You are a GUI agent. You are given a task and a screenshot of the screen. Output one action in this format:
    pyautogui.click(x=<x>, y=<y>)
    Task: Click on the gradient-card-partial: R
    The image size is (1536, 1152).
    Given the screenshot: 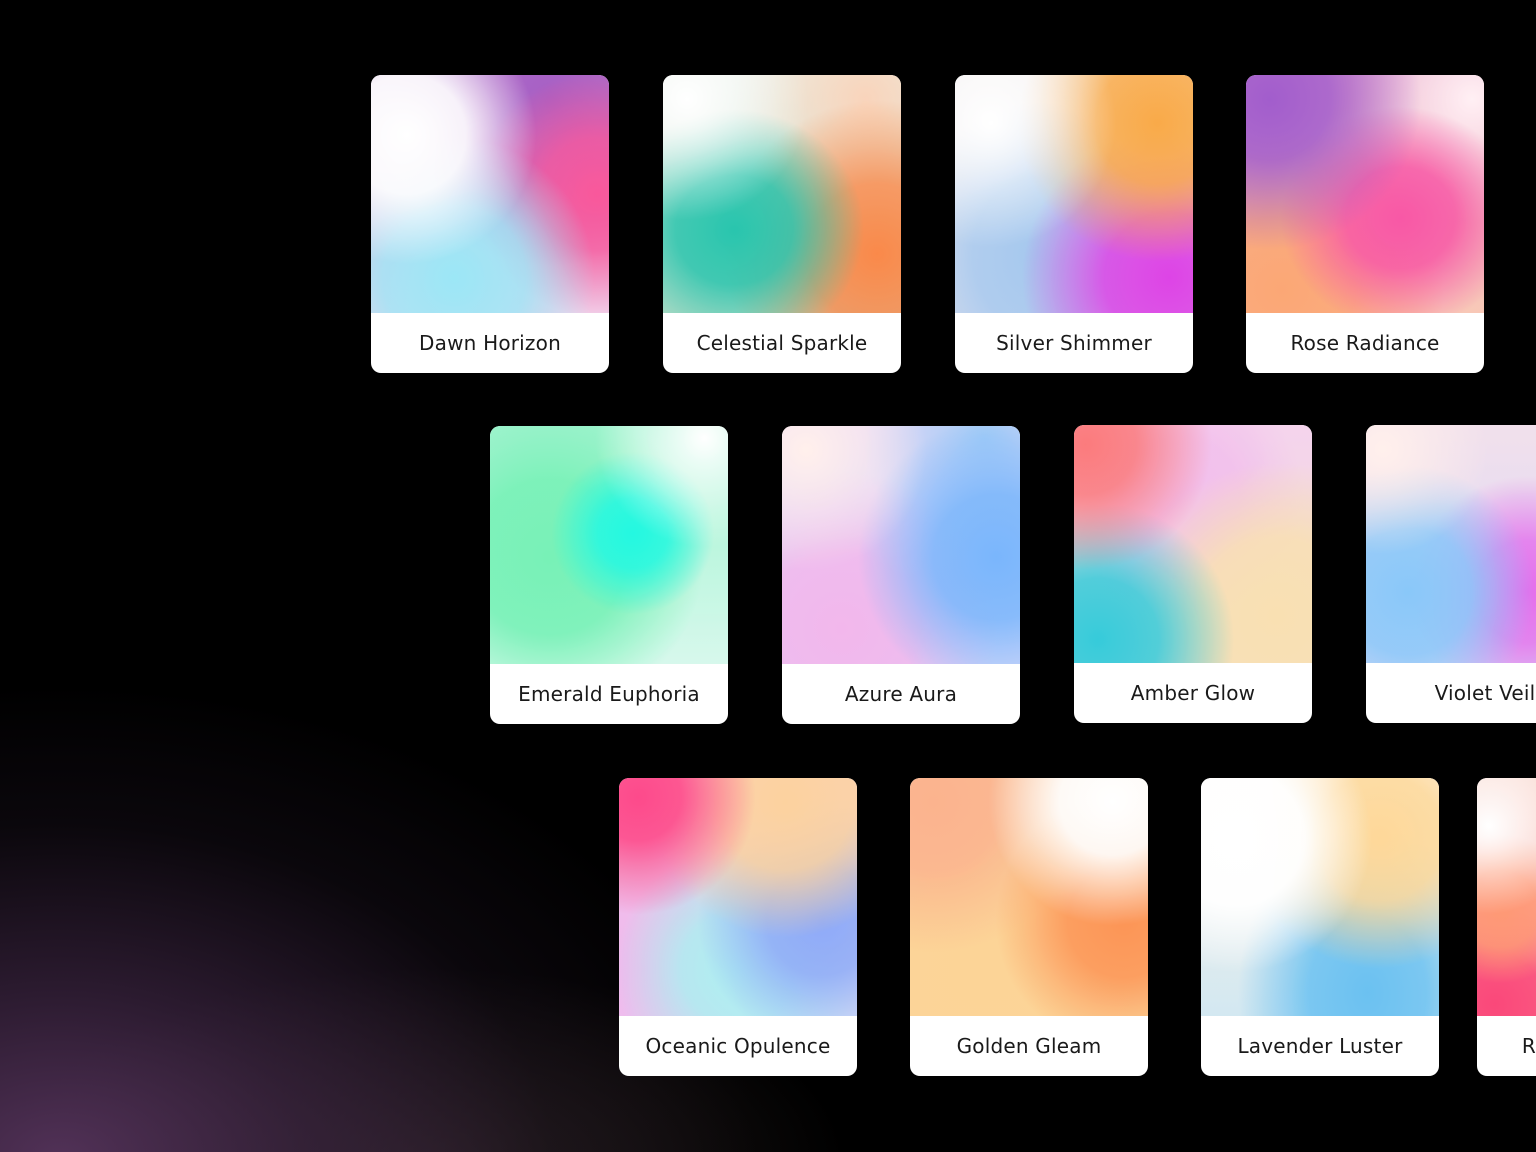 What is the action you would take?
    pyautogui.click(x=1506, y=927)
    